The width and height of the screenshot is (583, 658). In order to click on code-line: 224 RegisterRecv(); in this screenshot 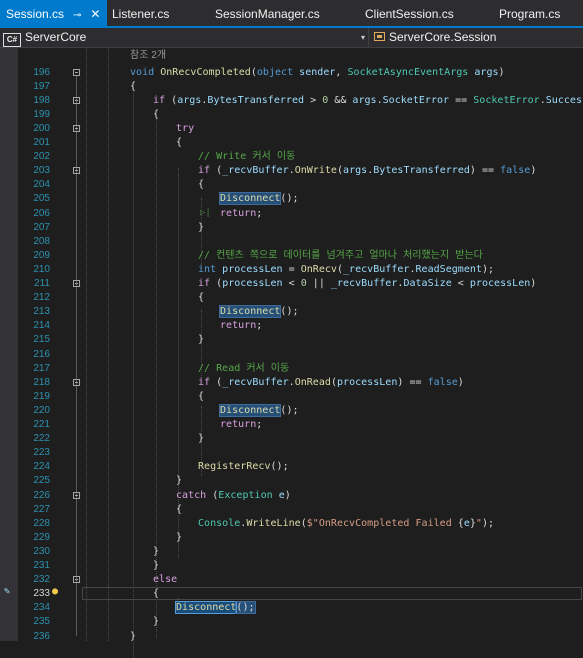, I will do `click(291, 467)`.